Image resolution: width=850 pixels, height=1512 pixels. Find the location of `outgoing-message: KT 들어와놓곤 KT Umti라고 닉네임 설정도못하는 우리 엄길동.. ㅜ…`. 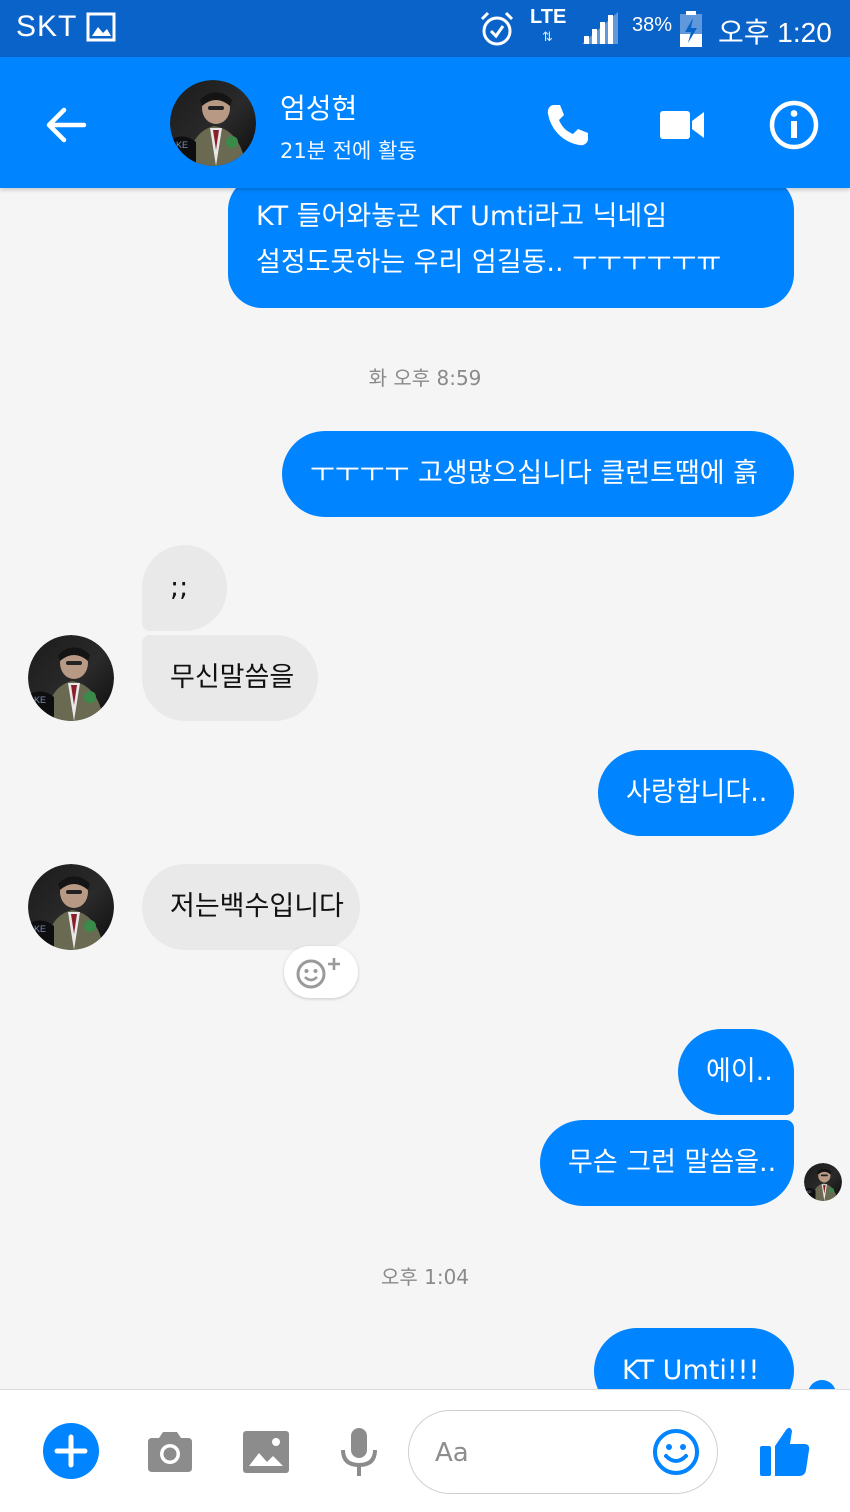

outgoing-message: KT 들어와놓곤 KT Umti라고 닉네임 설정도못하는 우리 엄길동.. ㅜ… is located at coordinates (511, 248).